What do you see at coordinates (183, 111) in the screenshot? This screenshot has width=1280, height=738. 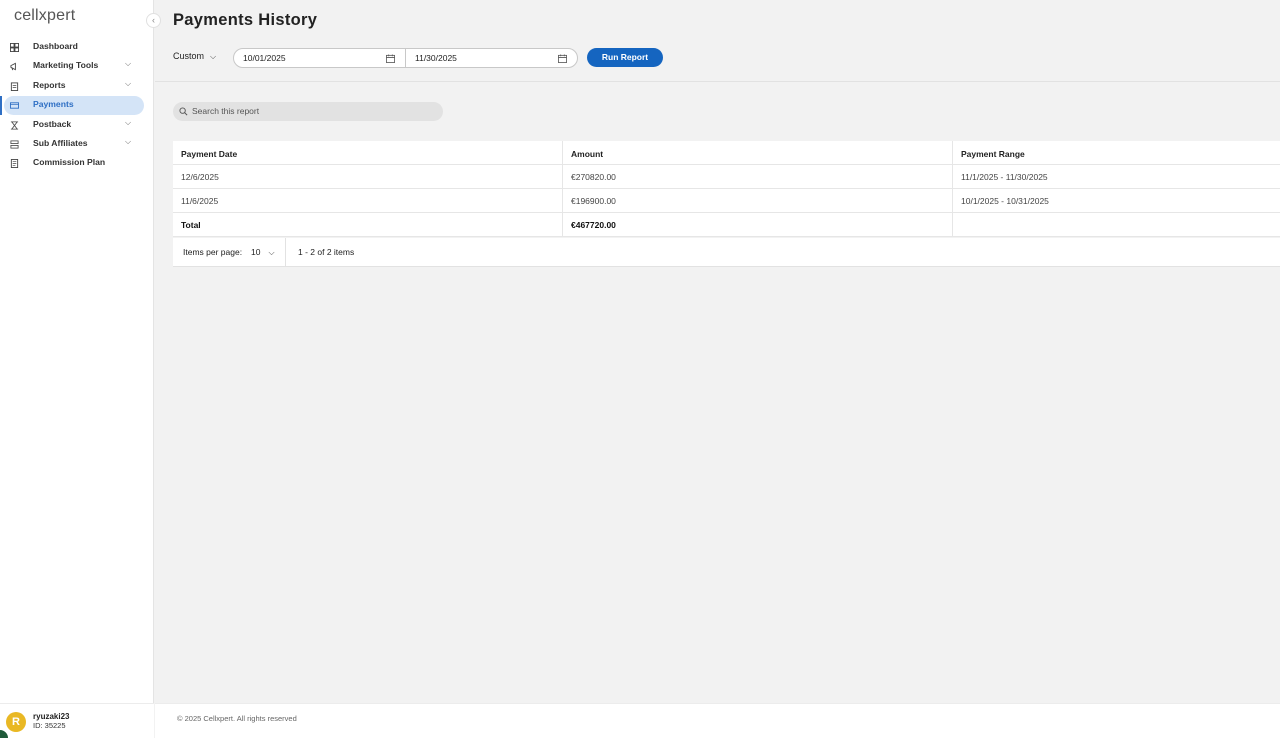 I see `search-icon` at bounding box center [183, 111].